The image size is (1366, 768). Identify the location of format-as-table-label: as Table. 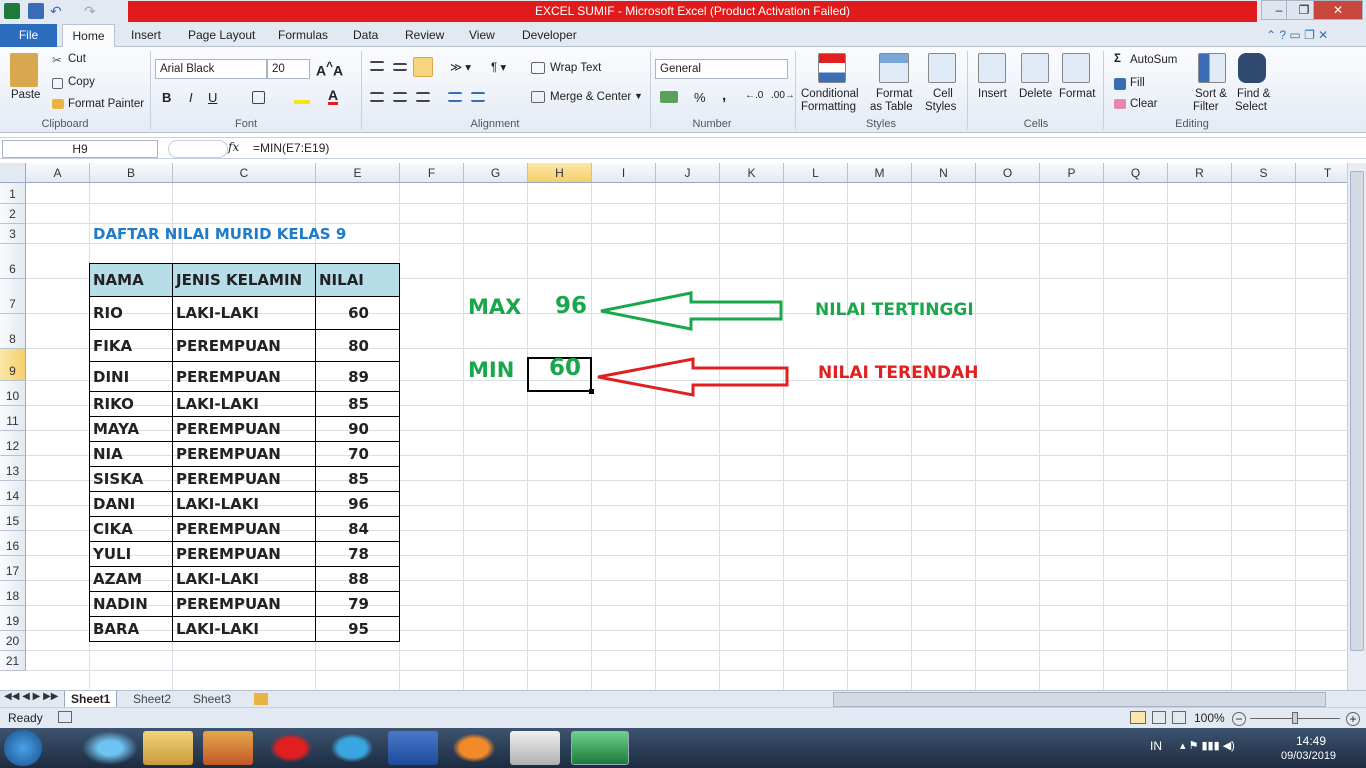
(891, 107).